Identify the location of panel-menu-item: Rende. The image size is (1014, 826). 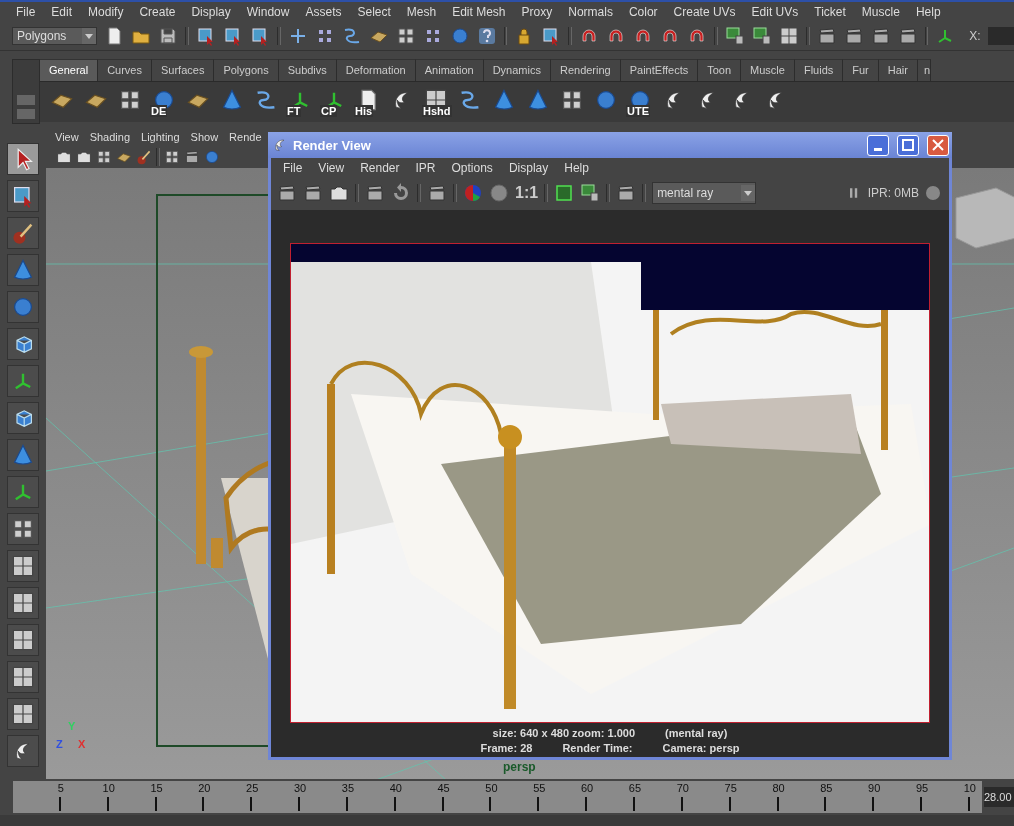
(245, 136).